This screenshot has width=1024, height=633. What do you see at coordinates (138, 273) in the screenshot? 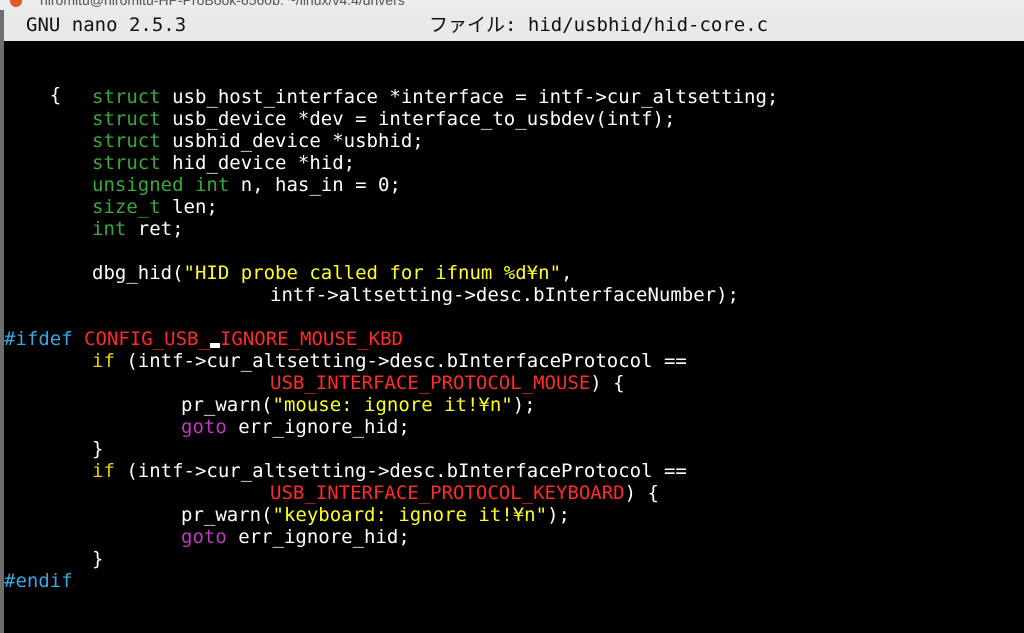
I see `code-token: dbg_hid(` at bounding box center [138, 273].